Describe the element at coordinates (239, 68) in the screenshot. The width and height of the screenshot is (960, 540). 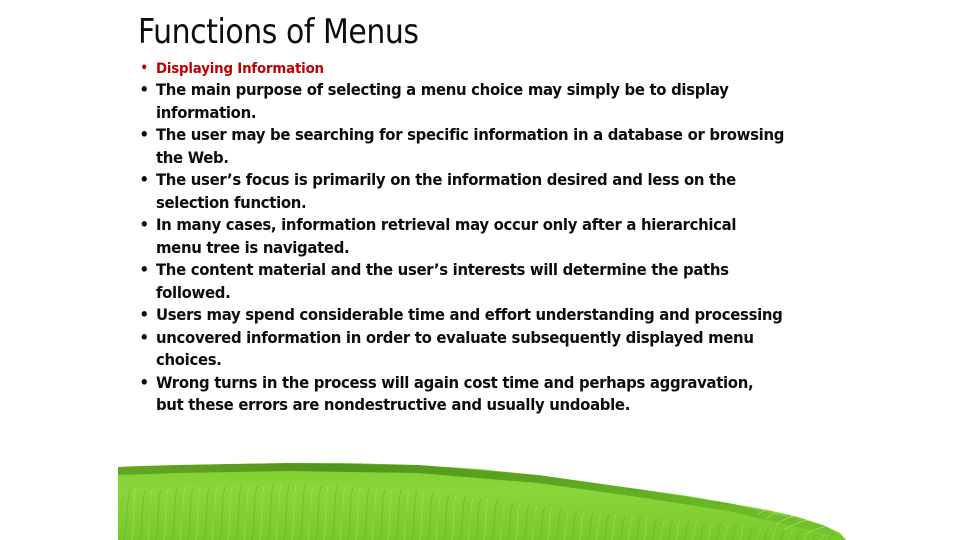
I see `list-item-text: Displaying Information` at that location.